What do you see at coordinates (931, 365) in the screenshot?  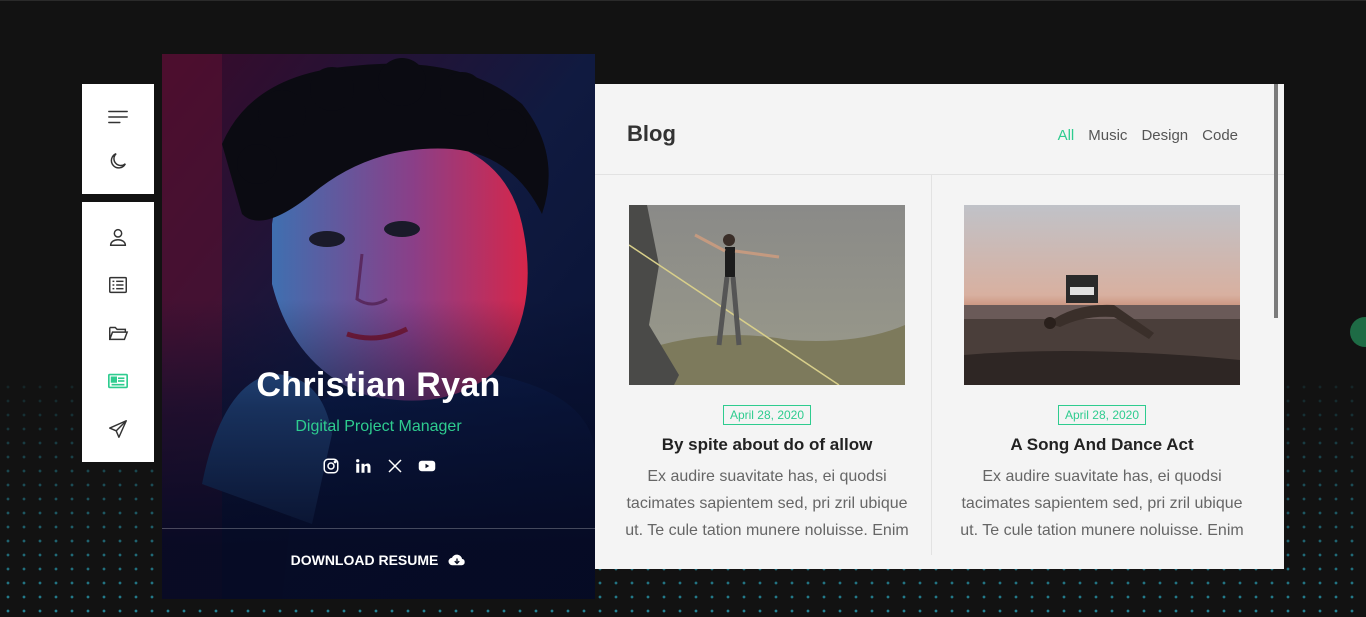 I see `column-divider` at bounding box center [931, 365].